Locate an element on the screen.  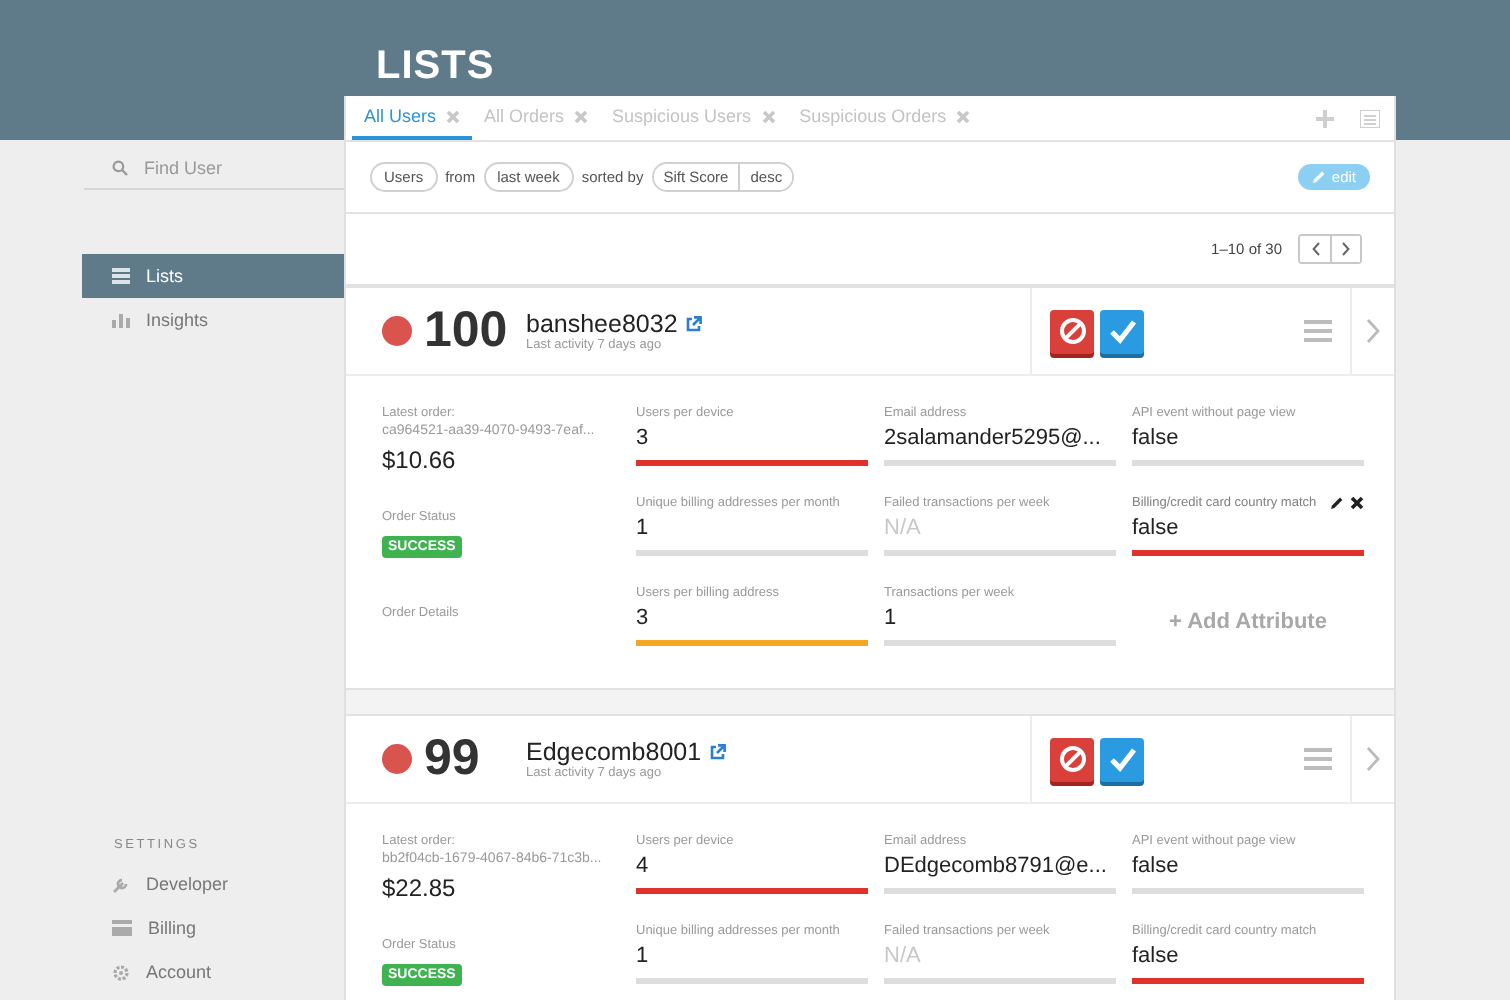
search-icon is located at coordinates (120, 167).